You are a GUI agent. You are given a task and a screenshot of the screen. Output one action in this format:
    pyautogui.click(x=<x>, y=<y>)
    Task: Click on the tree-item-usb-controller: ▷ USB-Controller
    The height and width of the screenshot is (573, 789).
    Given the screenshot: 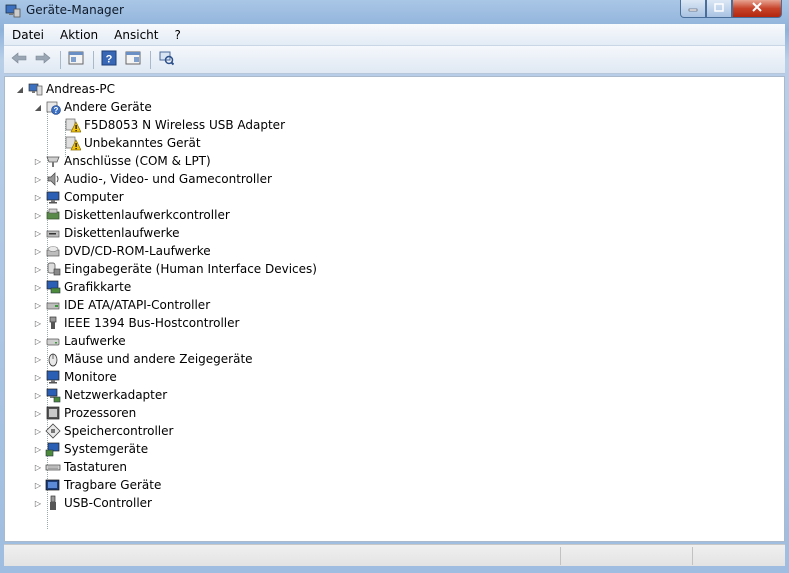 What is the action you would take?
    pyautogui.click(x=92, y=503)
    